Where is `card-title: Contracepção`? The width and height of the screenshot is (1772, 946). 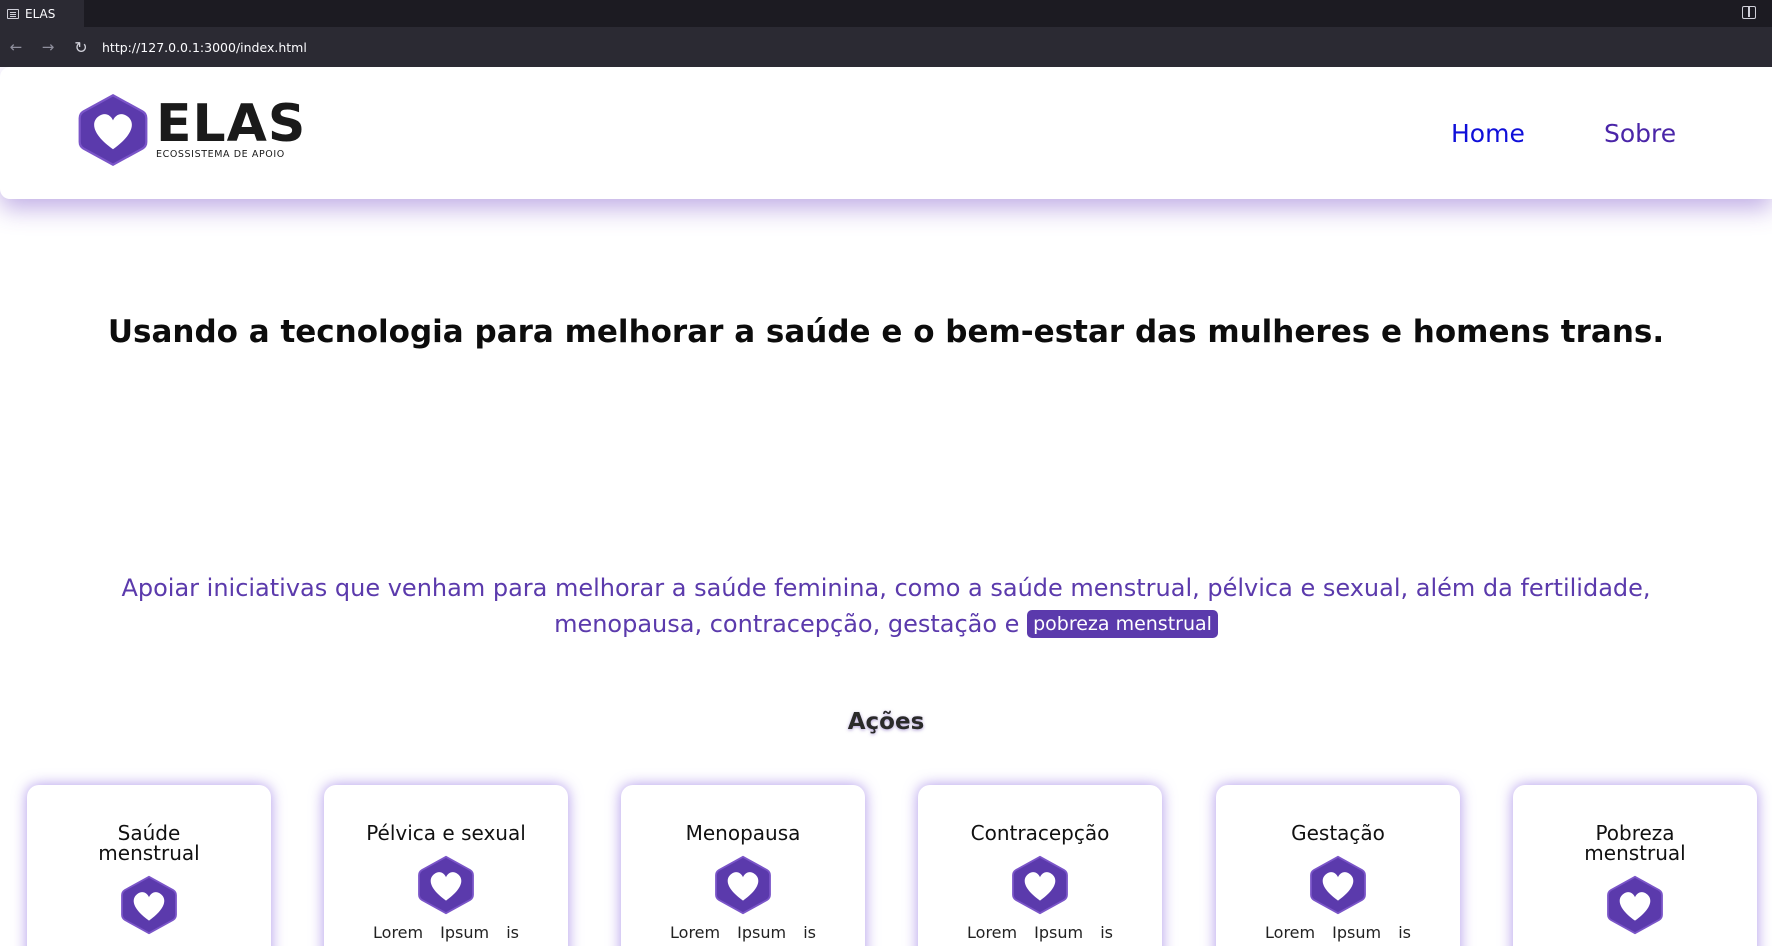 card-title: Contracepção is located at coordinates (1040, 833).